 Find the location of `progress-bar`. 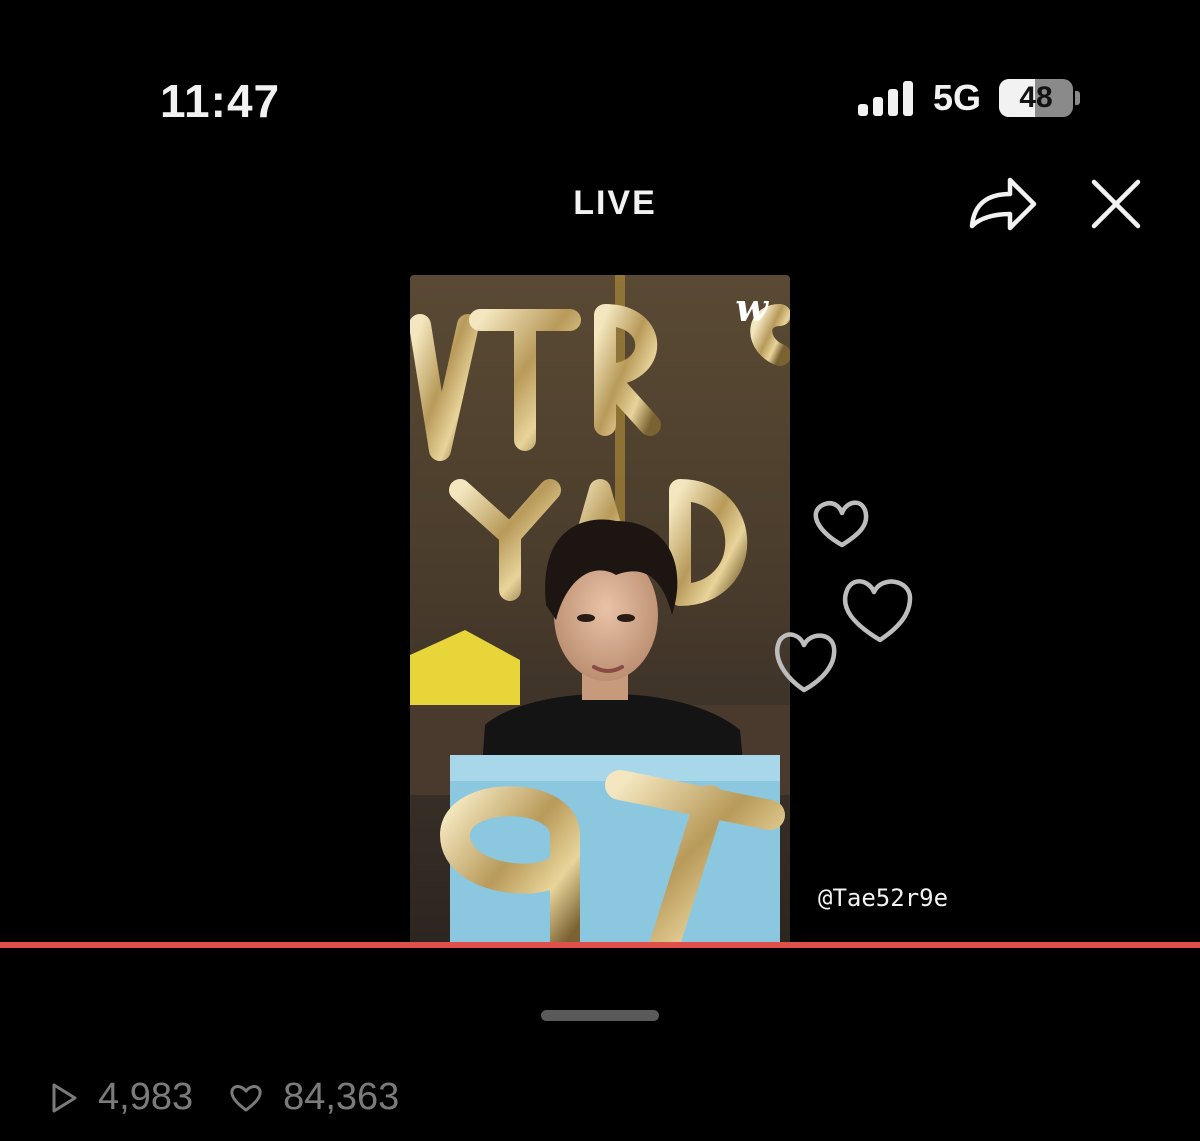

progress-bar is located at coordinates (600, 945).